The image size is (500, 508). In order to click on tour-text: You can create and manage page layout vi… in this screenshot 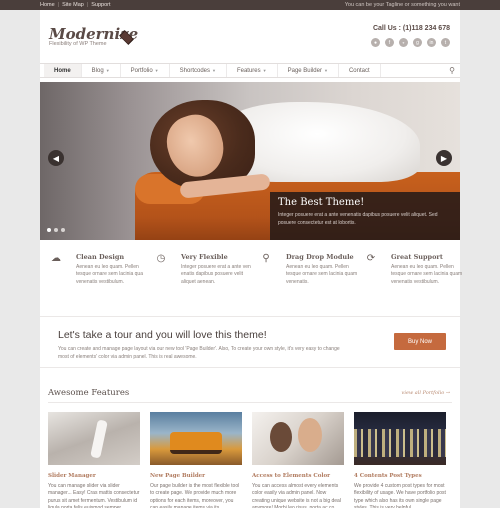, I will do `click(199, 353)`.